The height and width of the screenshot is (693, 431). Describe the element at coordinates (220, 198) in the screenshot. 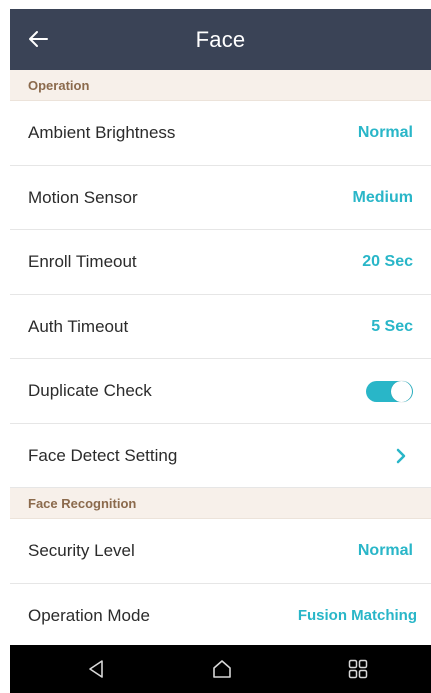

I see `row-motion-sensor: Motion Sensor Medium` at that location.